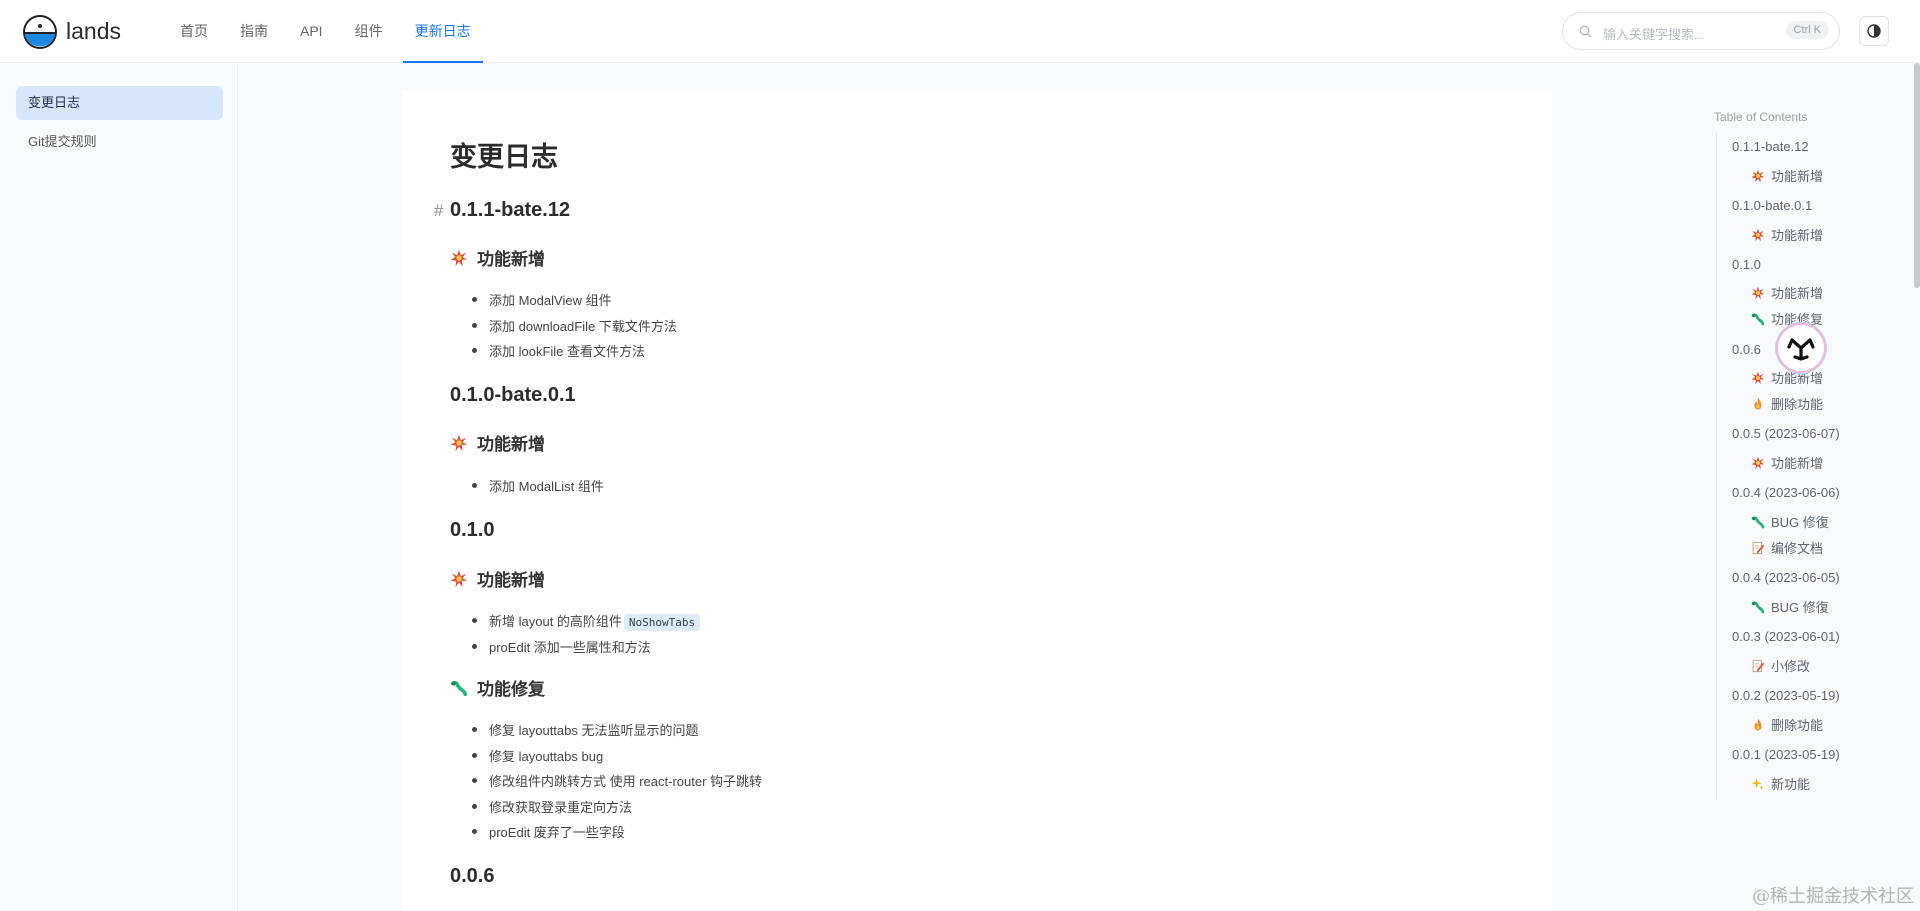 Image resolution: width=1920 pixels, height=911 pixels. I want to click on sidebar: 变更日志 Git提交规则, so click(119, 487).